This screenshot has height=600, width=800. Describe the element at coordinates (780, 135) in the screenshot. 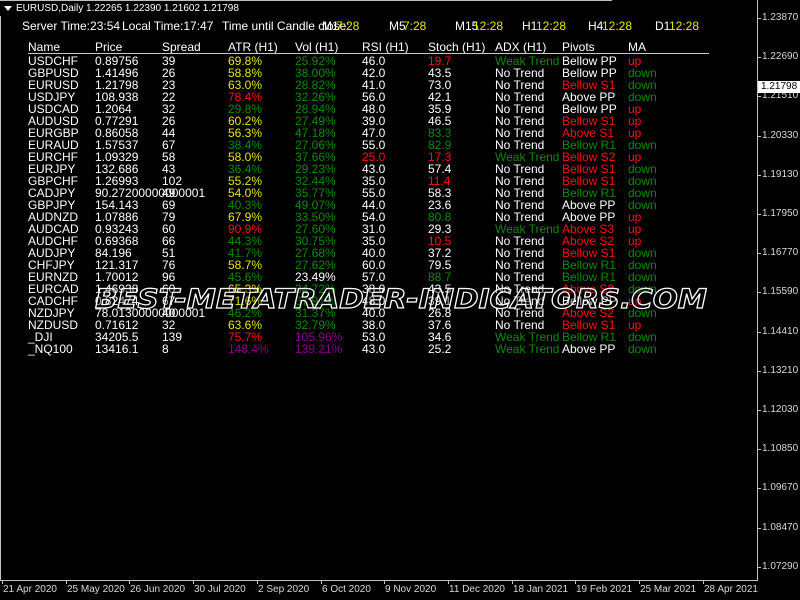

I see `price-label: 1.20330` at that location.